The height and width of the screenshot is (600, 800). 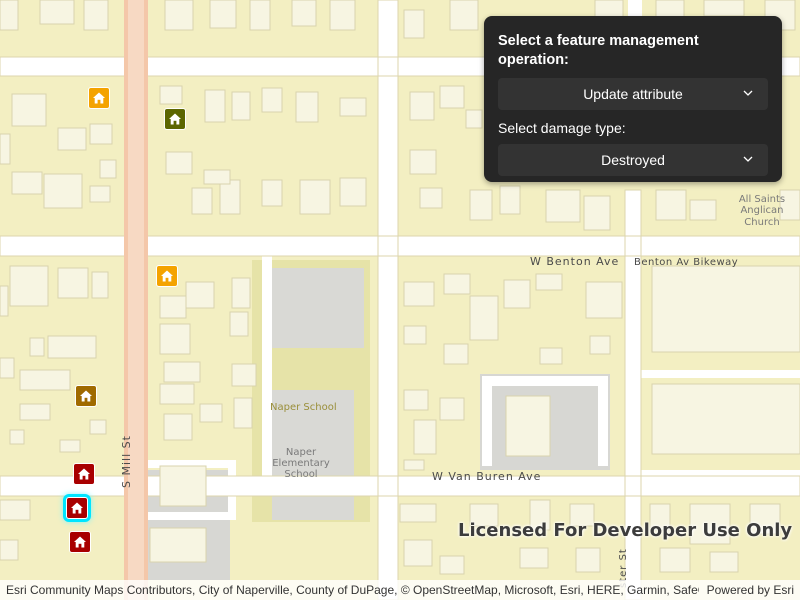 What do you see at coordinates (598, 50) in the screenshot?
I see `panel-title: Select a feature management operation:` at bounding box center [598, 50].